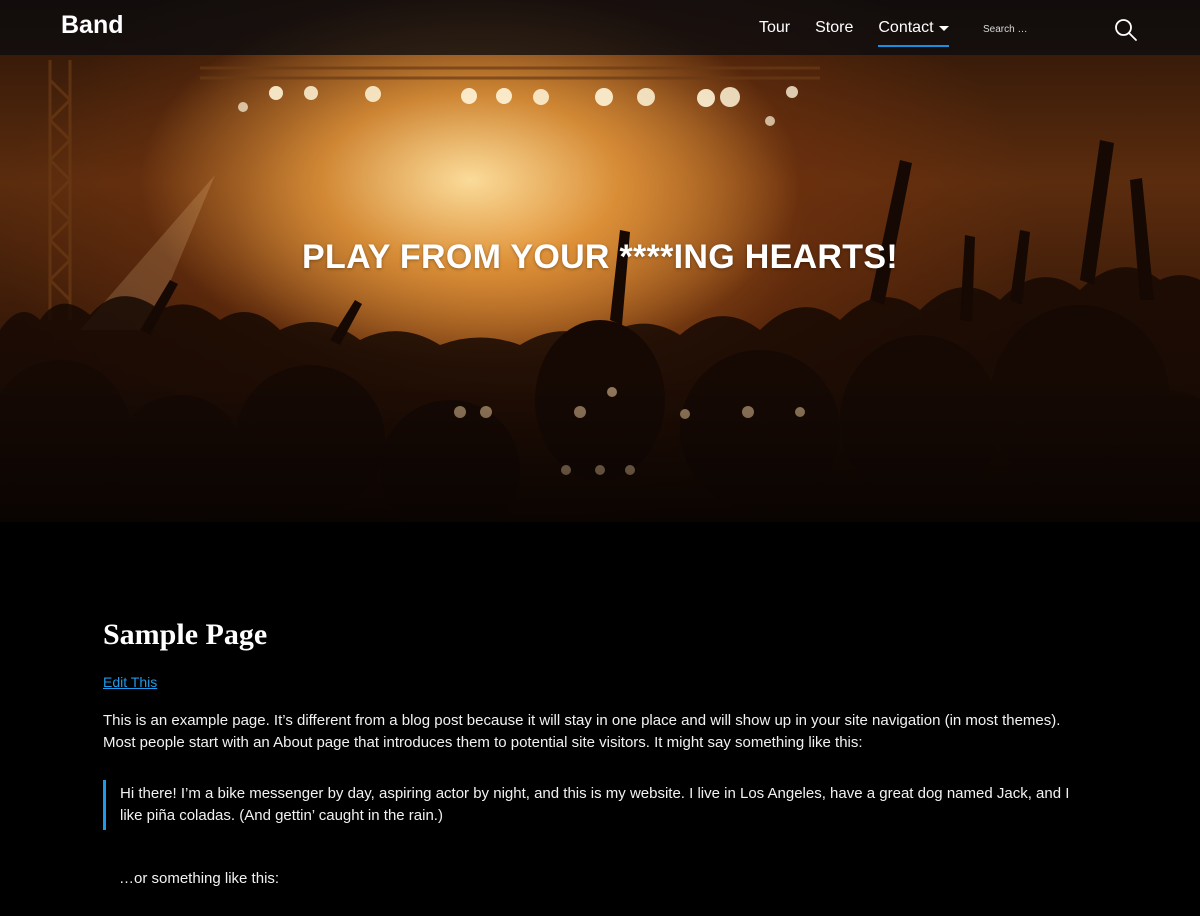  What do you see at coordinates (1038, 29) in the screenshot?
I see `search-input` at bounding box center [1038, 29].